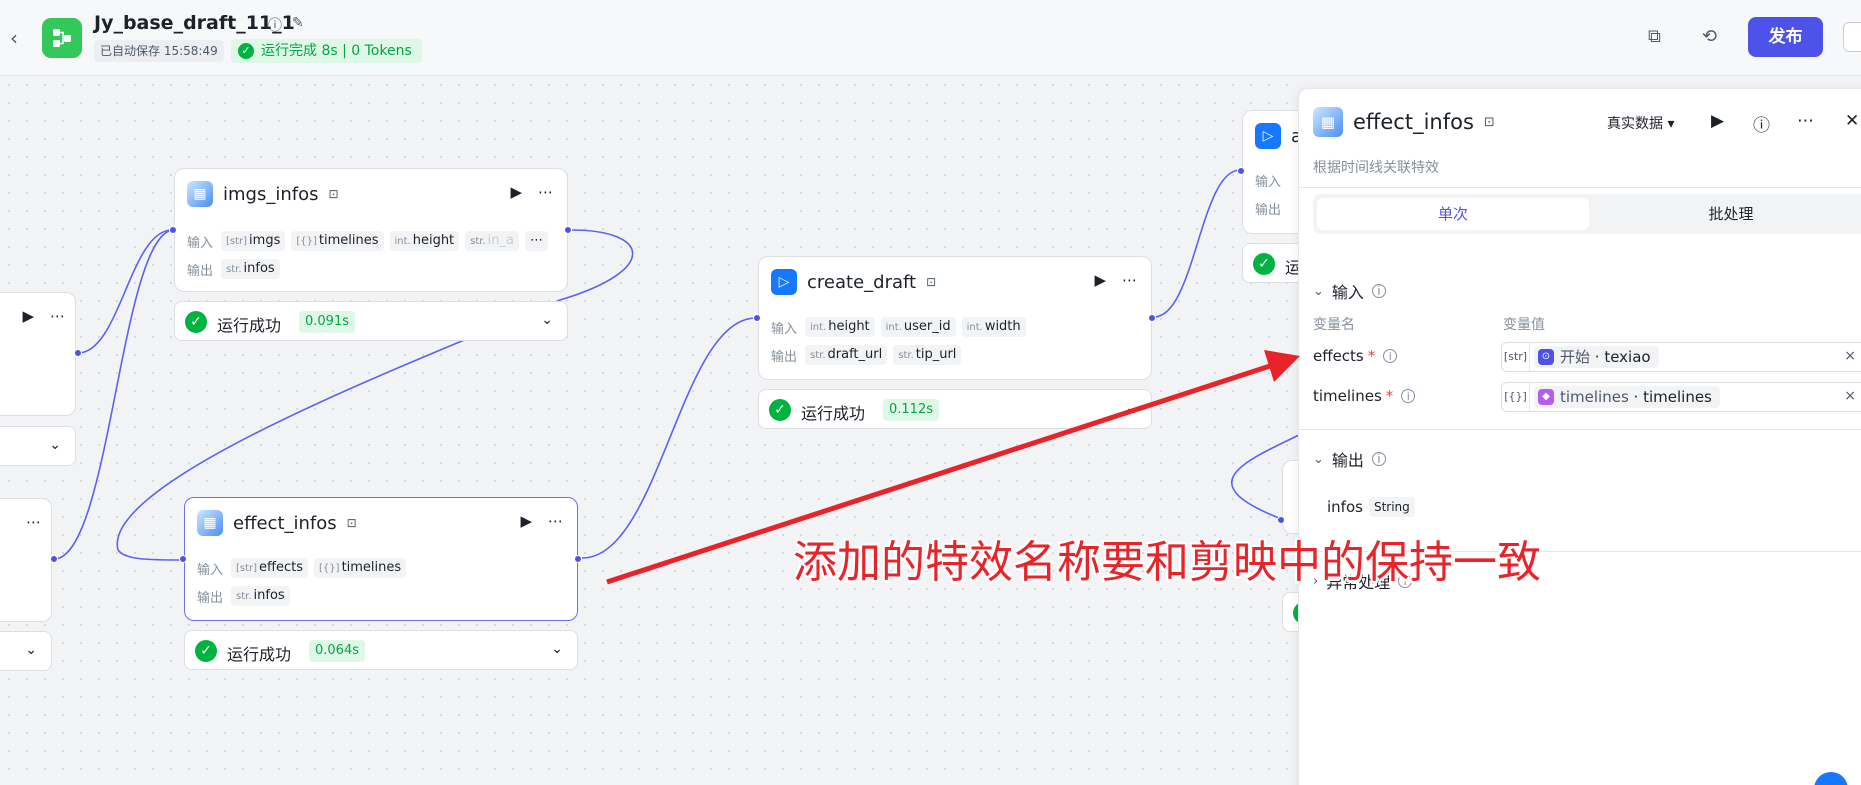 The width and height of the screenshot is (1861, 785). Describe the element at coordinates (1596, 357) in the screenshot. I see `variable-ref-chip: ⊙ 开始 · texiao` at that location.